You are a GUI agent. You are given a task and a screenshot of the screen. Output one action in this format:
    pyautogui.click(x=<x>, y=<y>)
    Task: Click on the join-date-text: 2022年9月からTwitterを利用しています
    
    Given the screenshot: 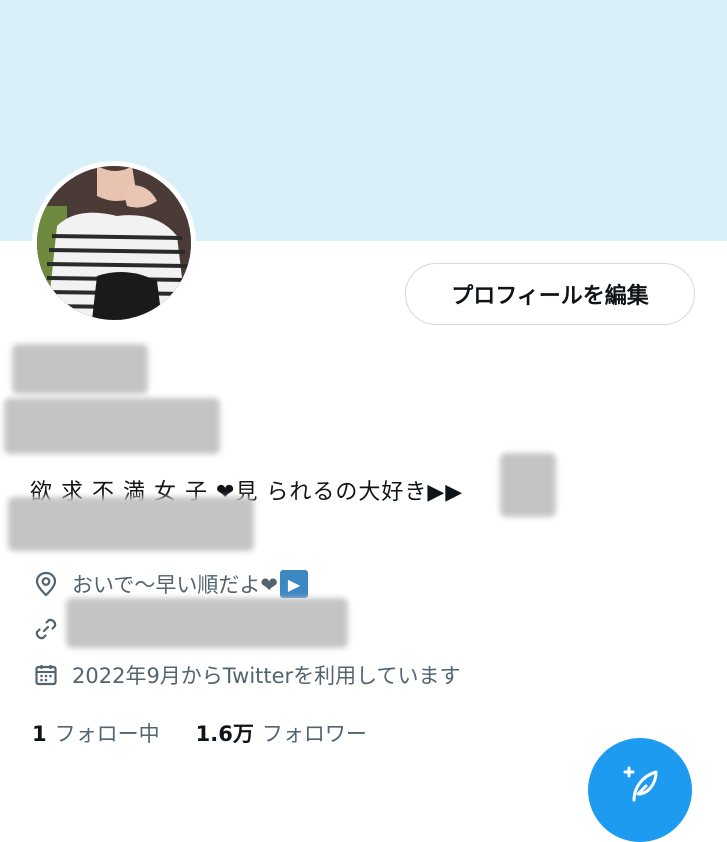 What is the action you would take?
    pyautogui.click(x=266, y=676)
    